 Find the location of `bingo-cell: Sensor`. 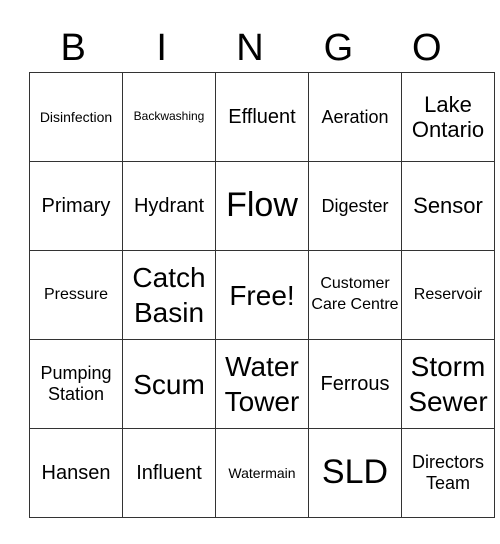

bingo-cell: Sensor is located at coordinates (448, 206).